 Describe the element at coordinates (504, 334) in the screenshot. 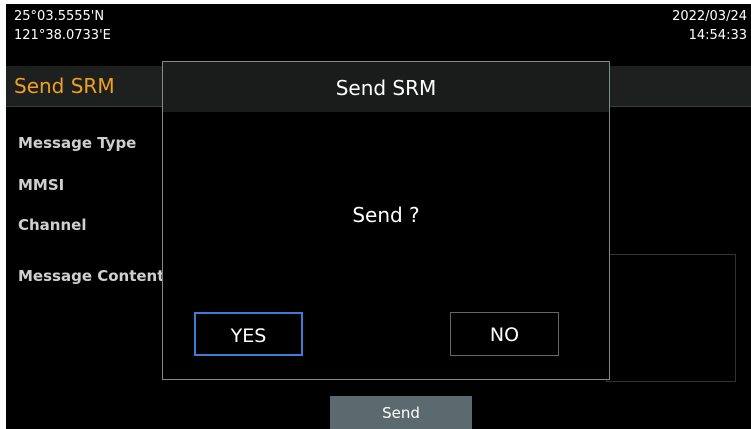

I see `no-button: NO` at that location.